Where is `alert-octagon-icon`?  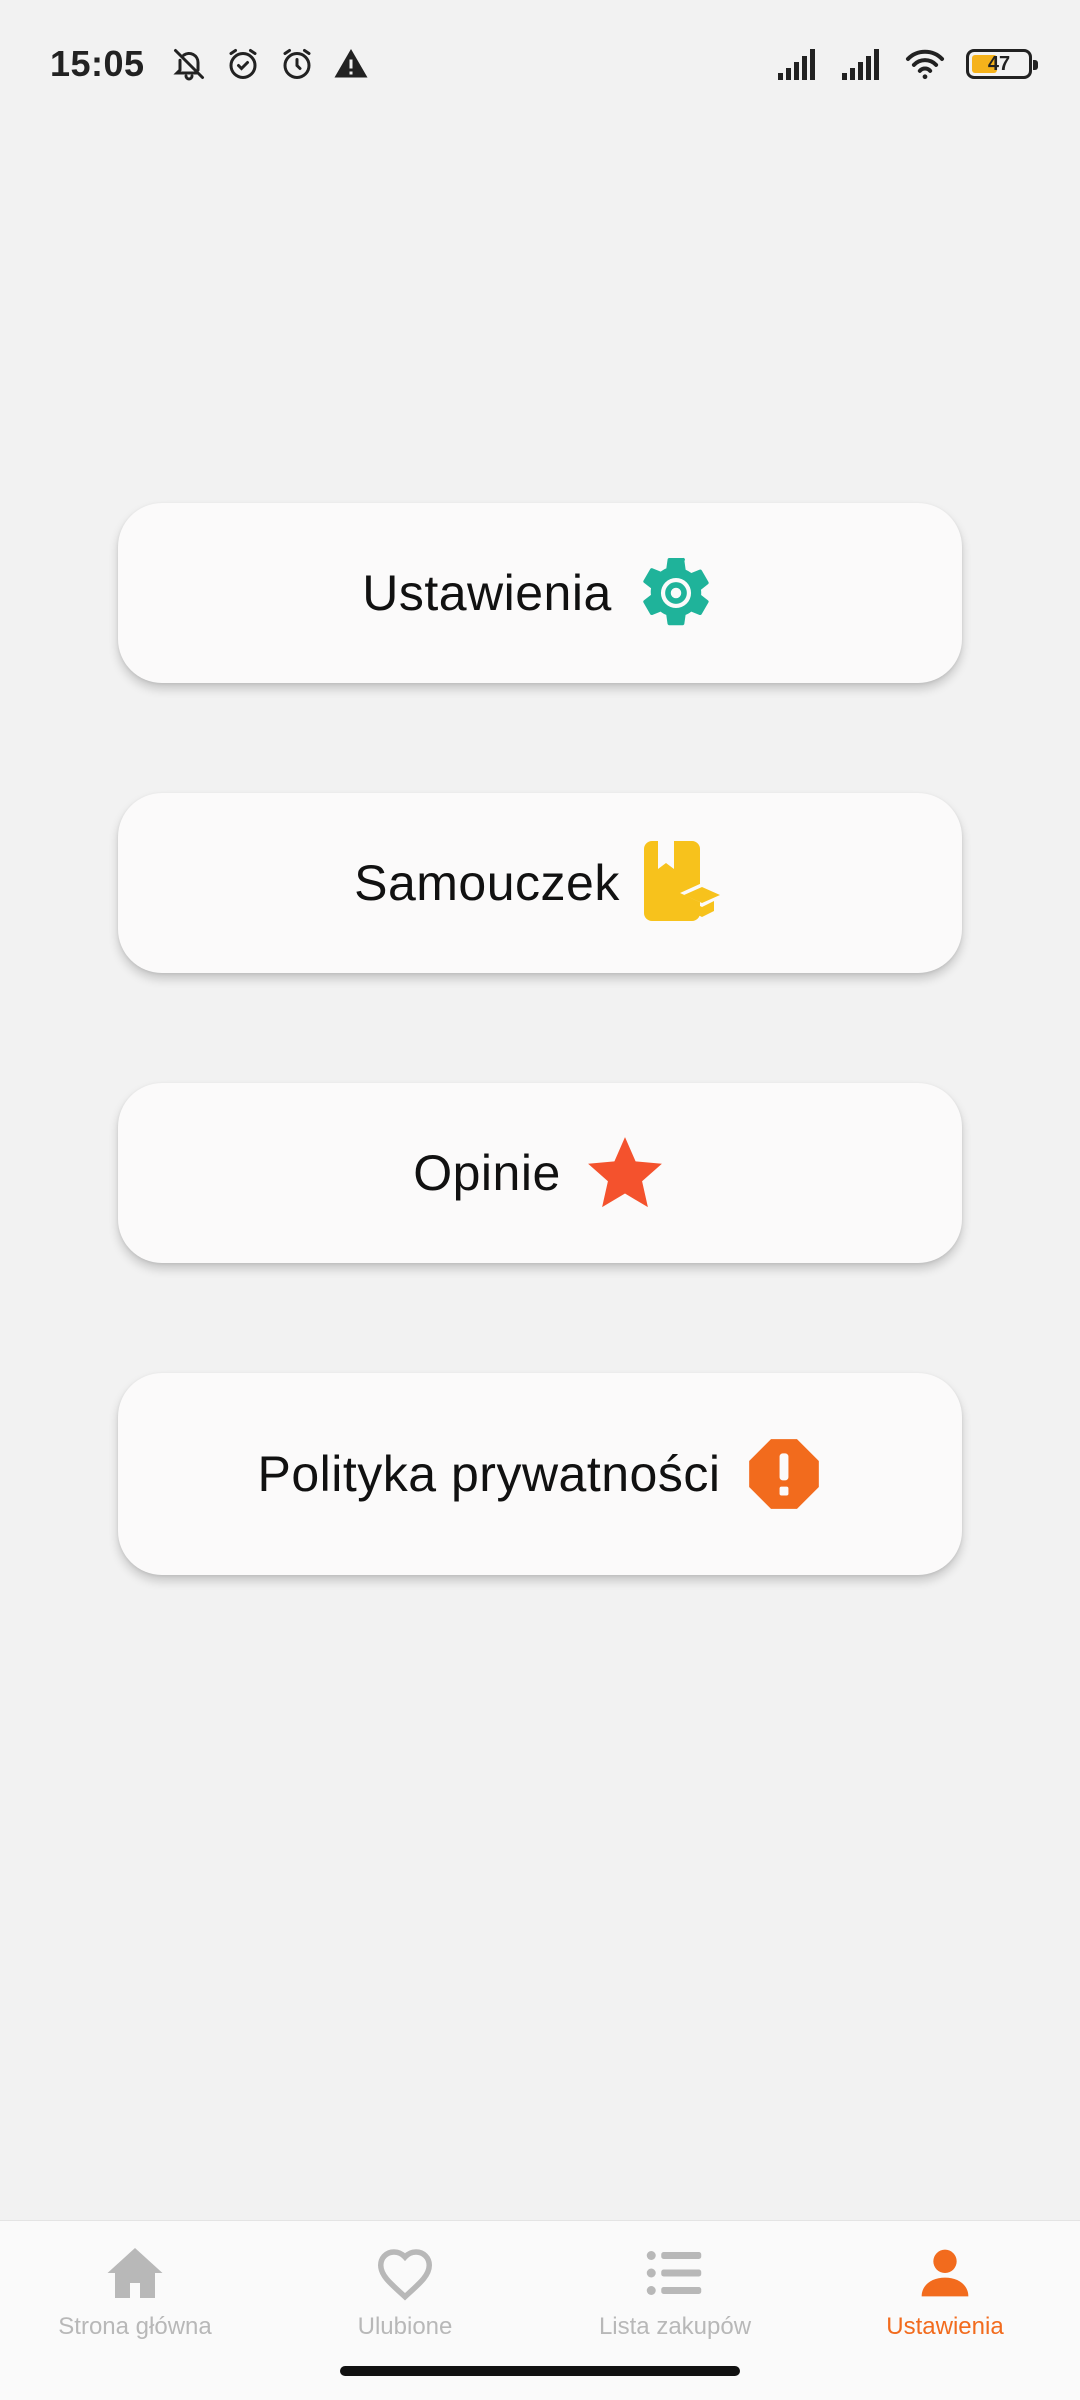
alert-octagon-icon is located at coordinates (784, 1474).